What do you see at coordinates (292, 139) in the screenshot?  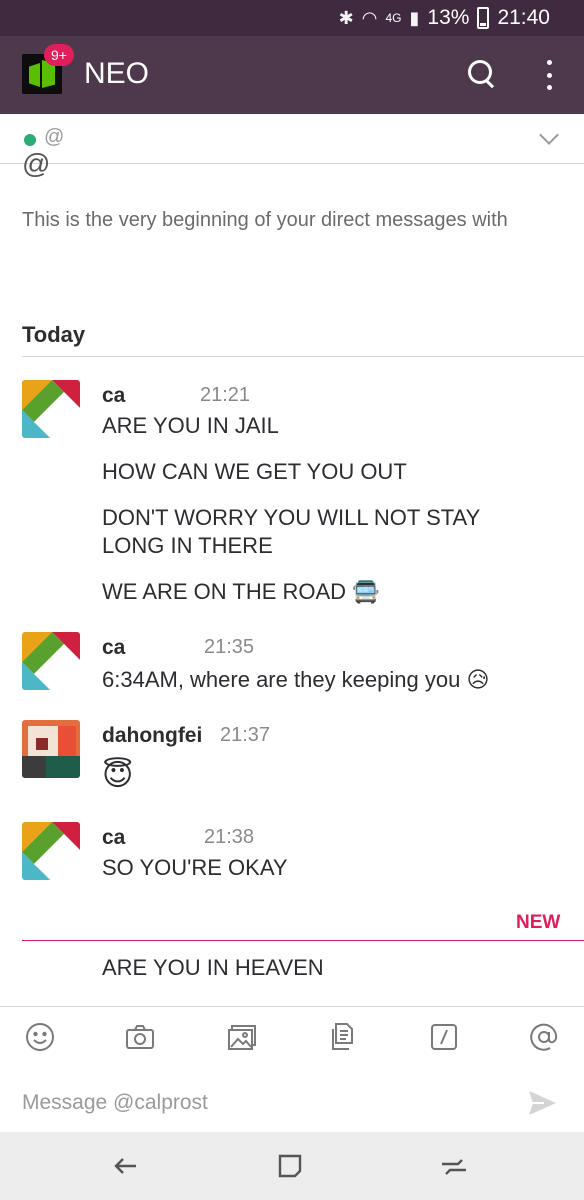 I see `channel-header: @` at bounding box center [292, 139].